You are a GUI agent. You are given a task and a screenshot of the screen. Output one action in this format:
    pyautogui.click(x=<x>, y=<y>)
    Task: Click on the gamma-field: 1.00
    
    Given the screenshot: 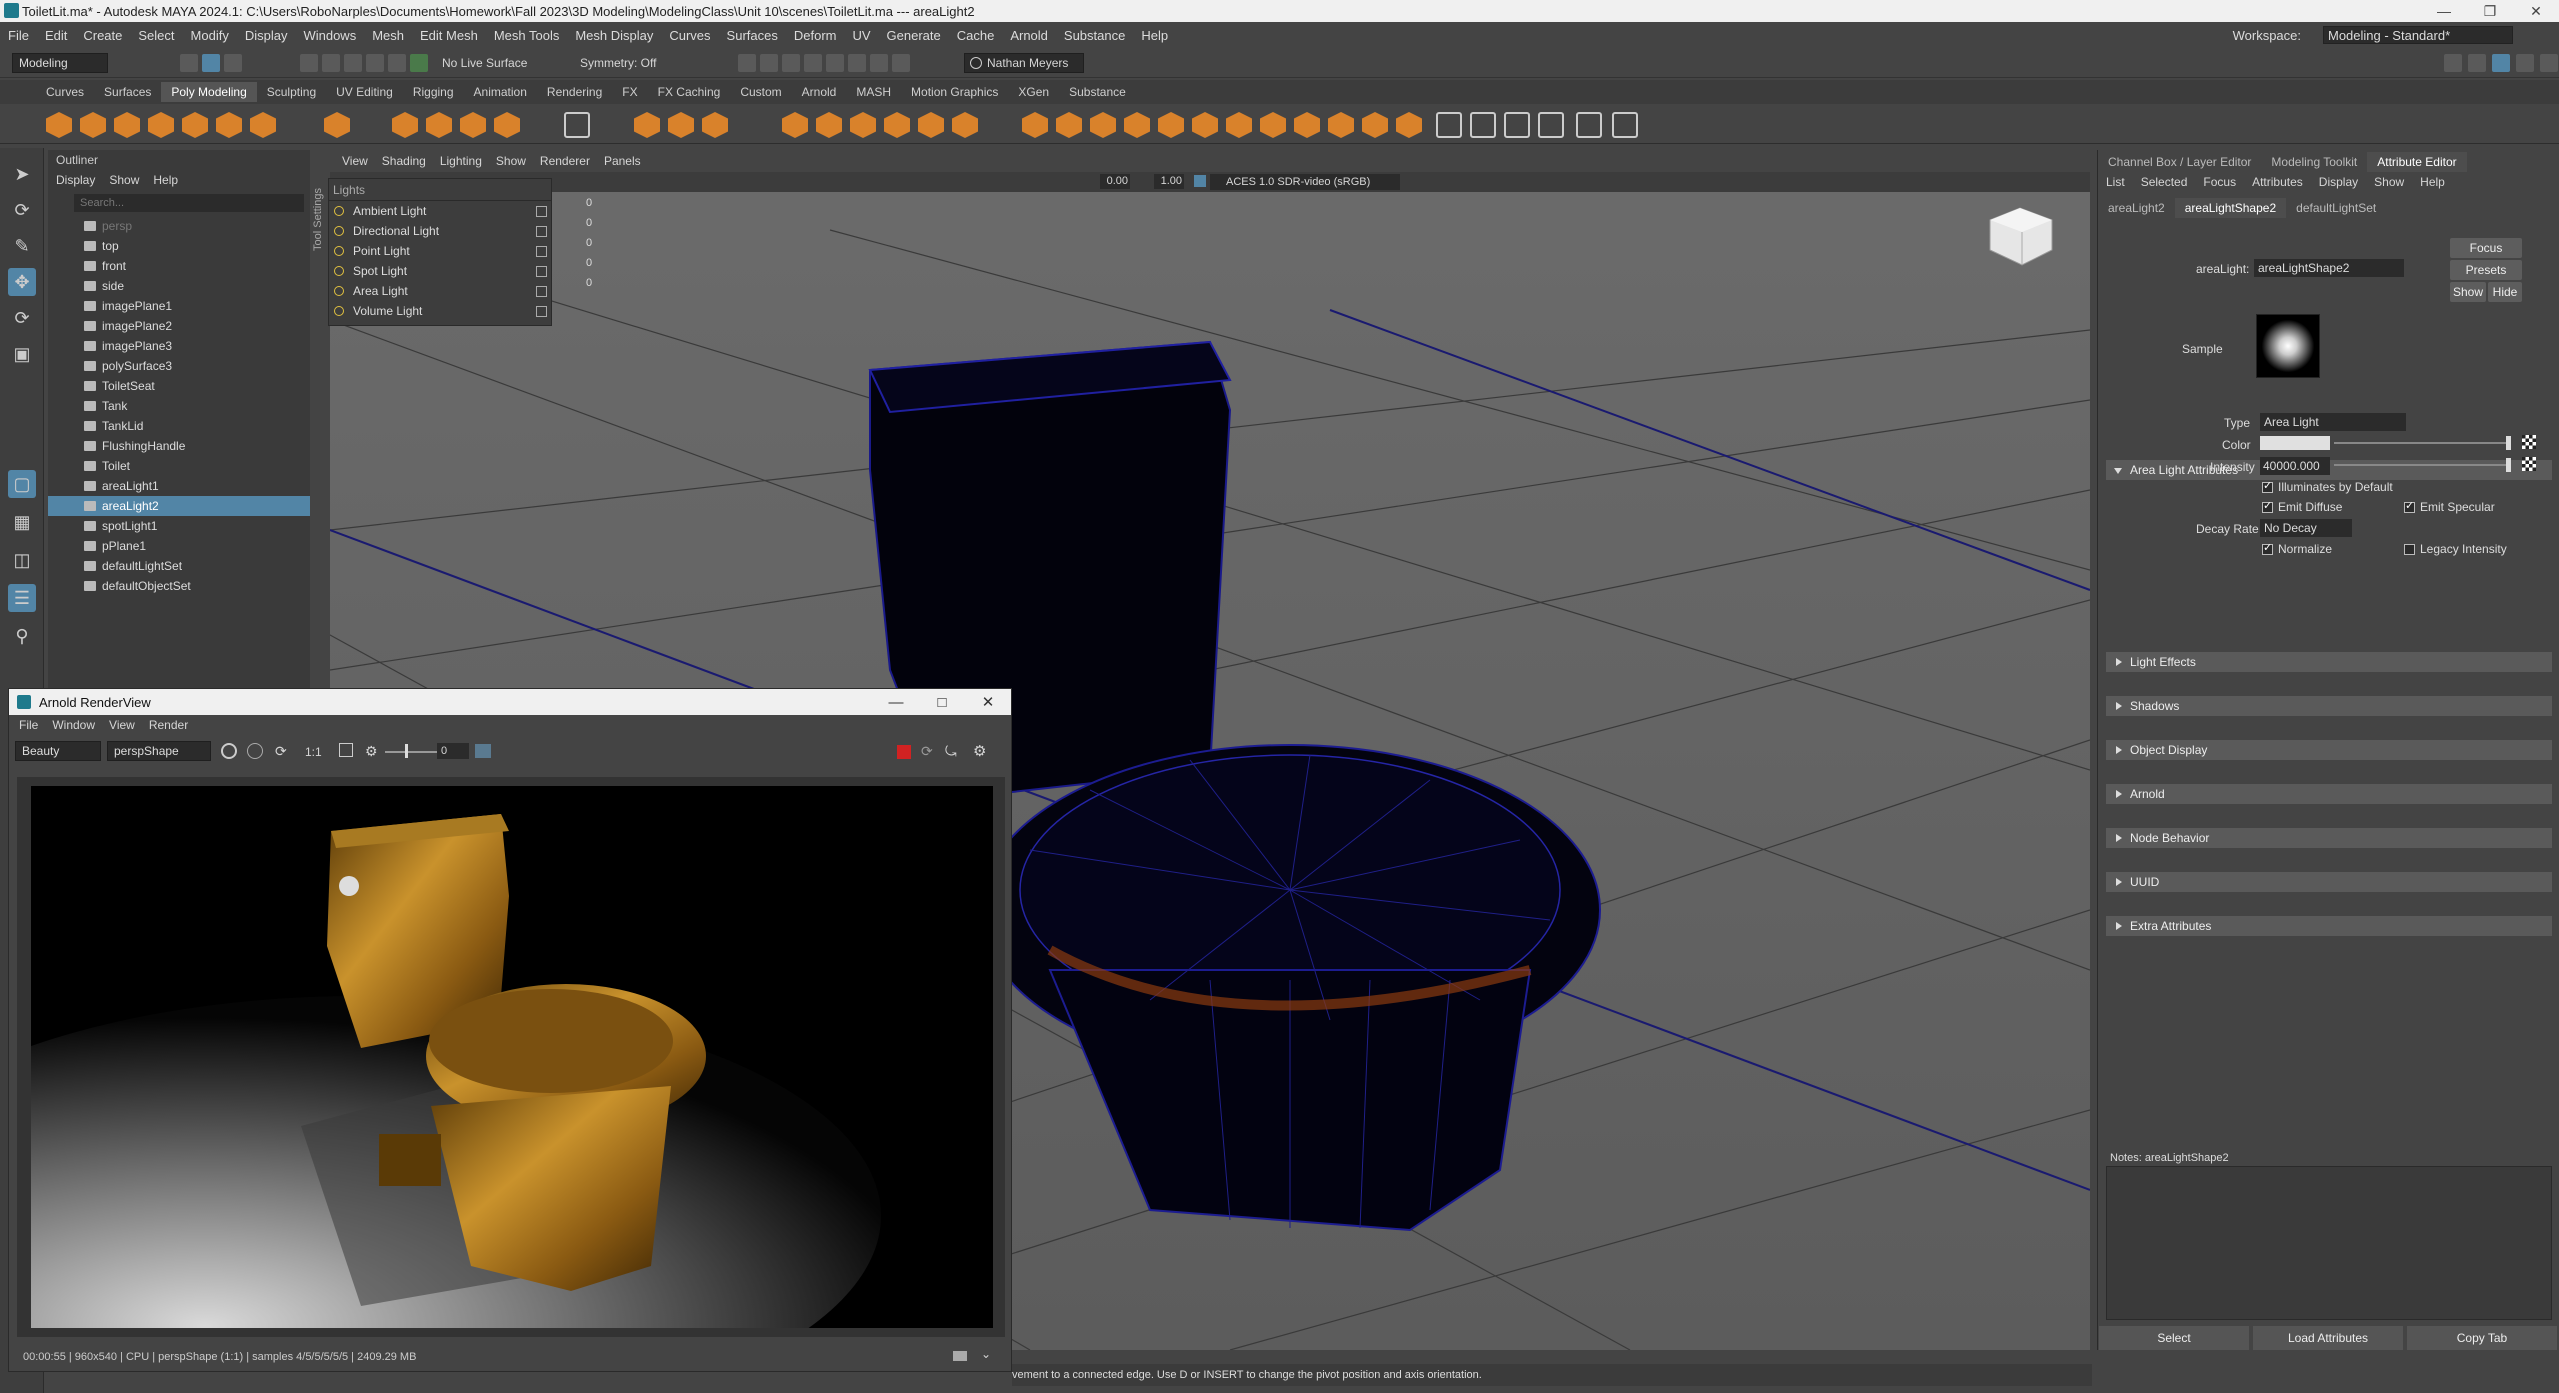 What is the action you would take?
    pyautogui.click(x=1169, y=181)
    